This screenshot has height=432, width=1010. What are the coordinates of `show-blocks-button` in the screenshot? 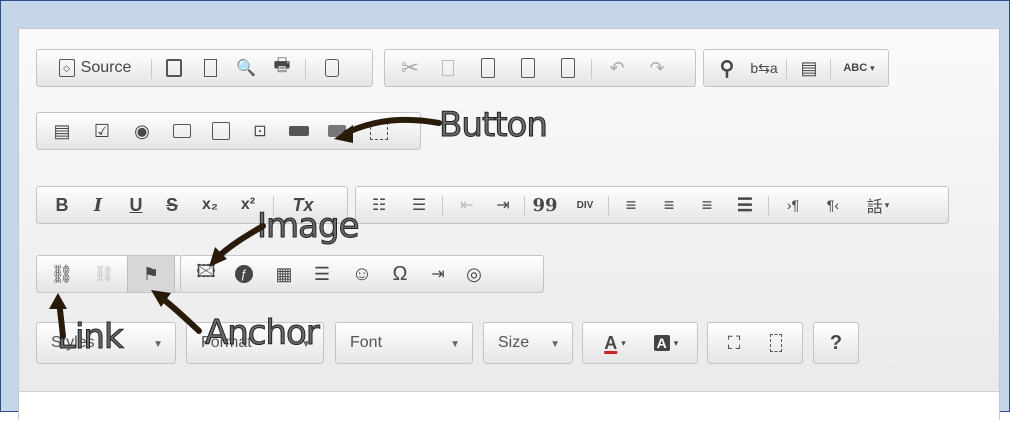 It's located at (776, 343).